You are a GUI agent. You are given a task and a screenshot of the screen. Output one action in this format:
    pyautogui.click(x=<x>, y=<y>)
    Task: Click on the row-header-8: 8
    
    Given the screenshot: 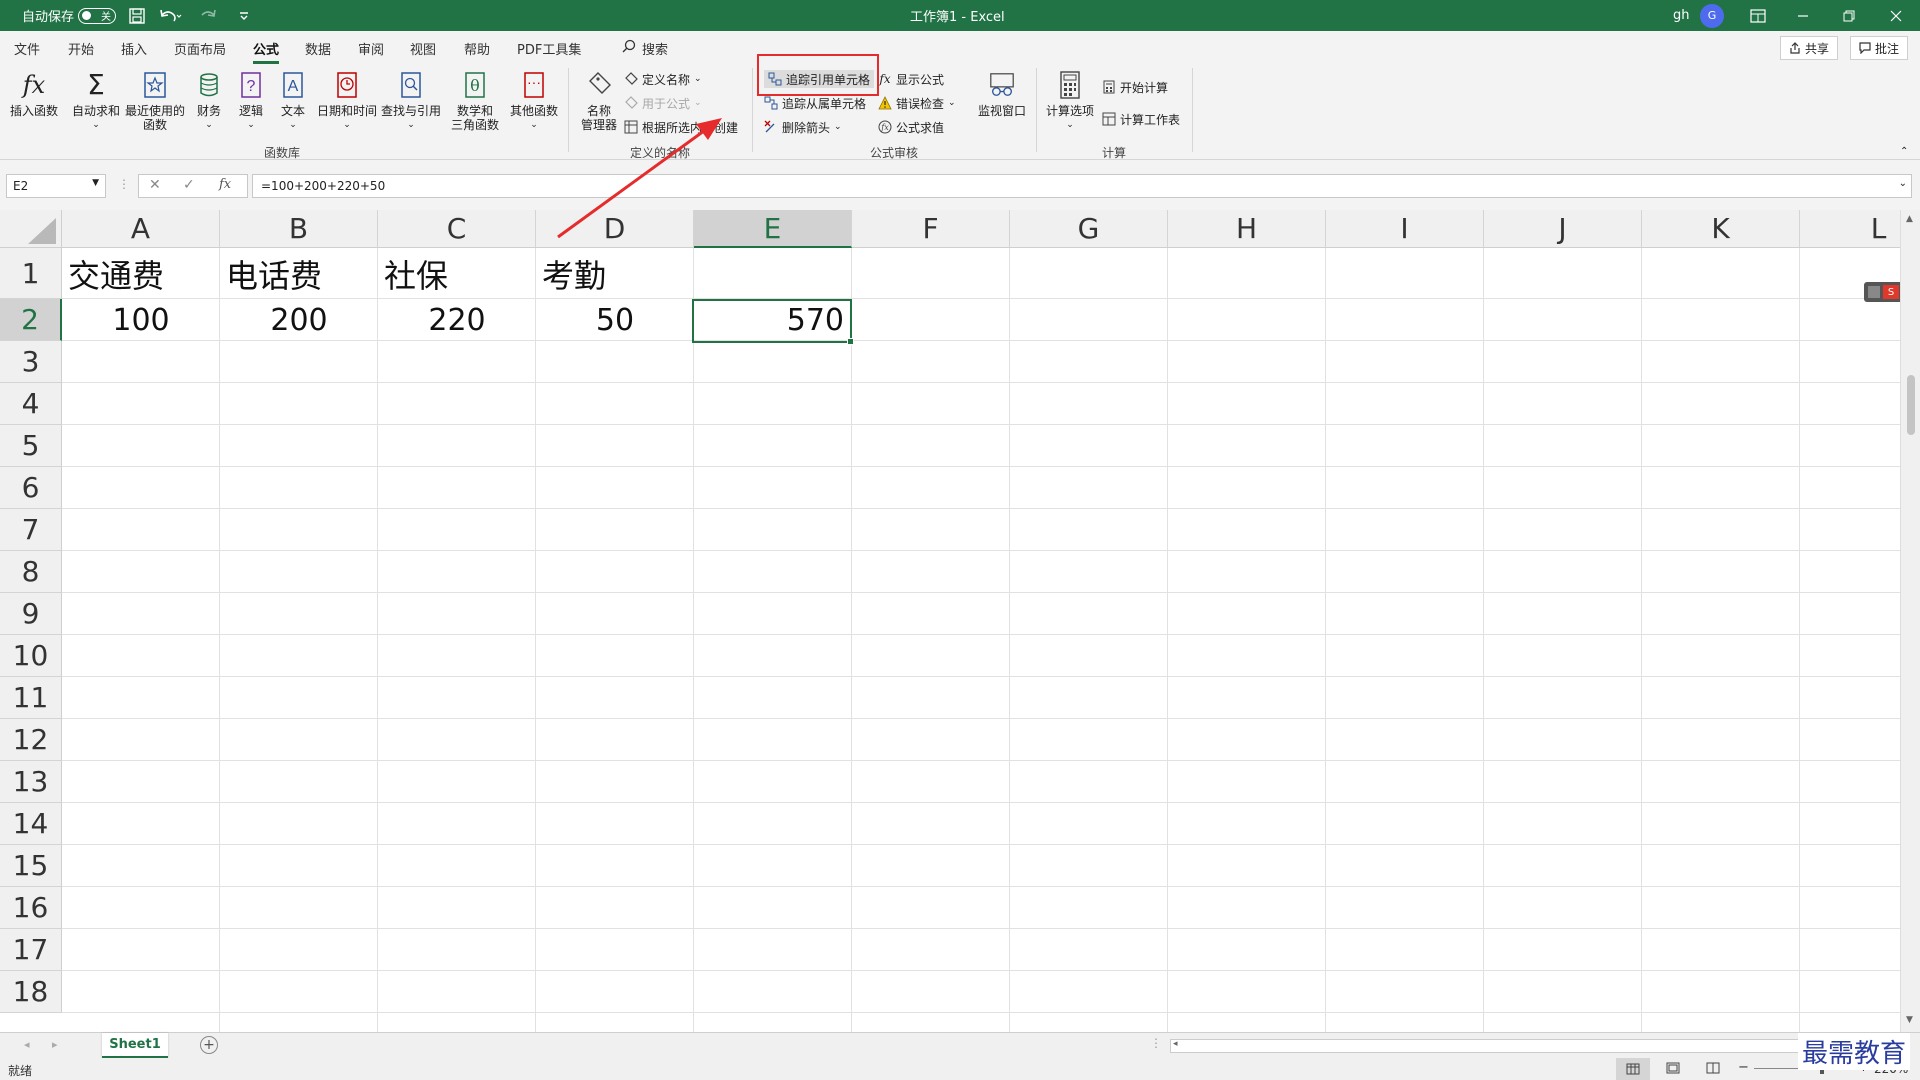 What is the action you would take?
    pyautogui.click(x=31, y=572)
    